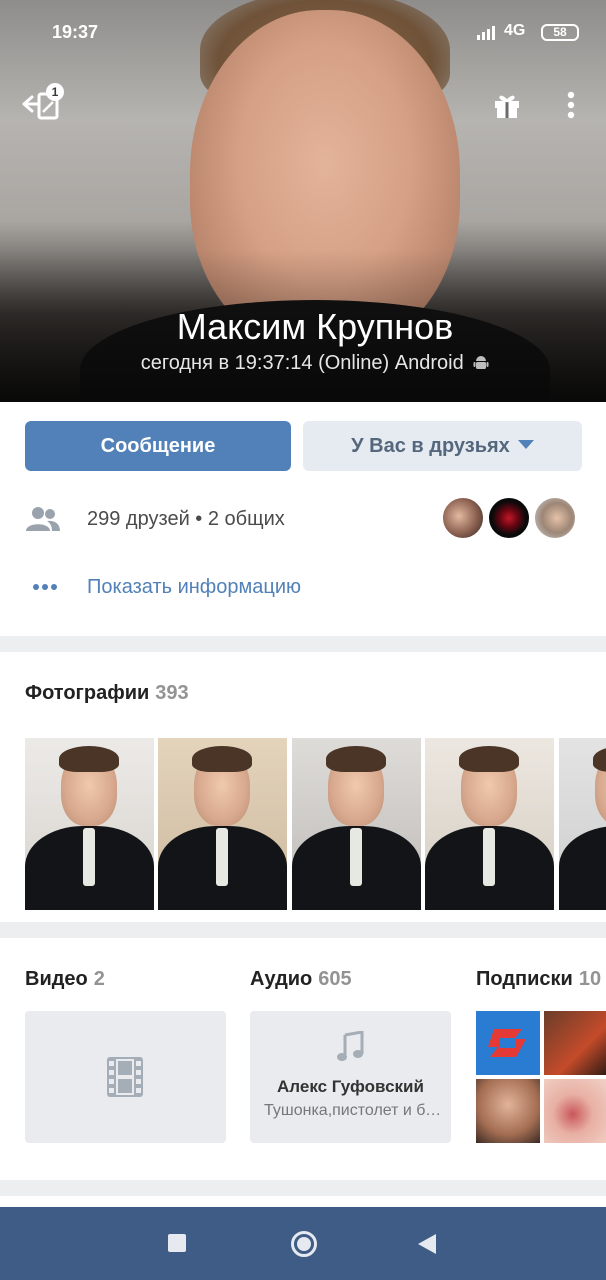 This screenshot has width=606, height=1280. I want to click on photos-strip, so click(315, 824).